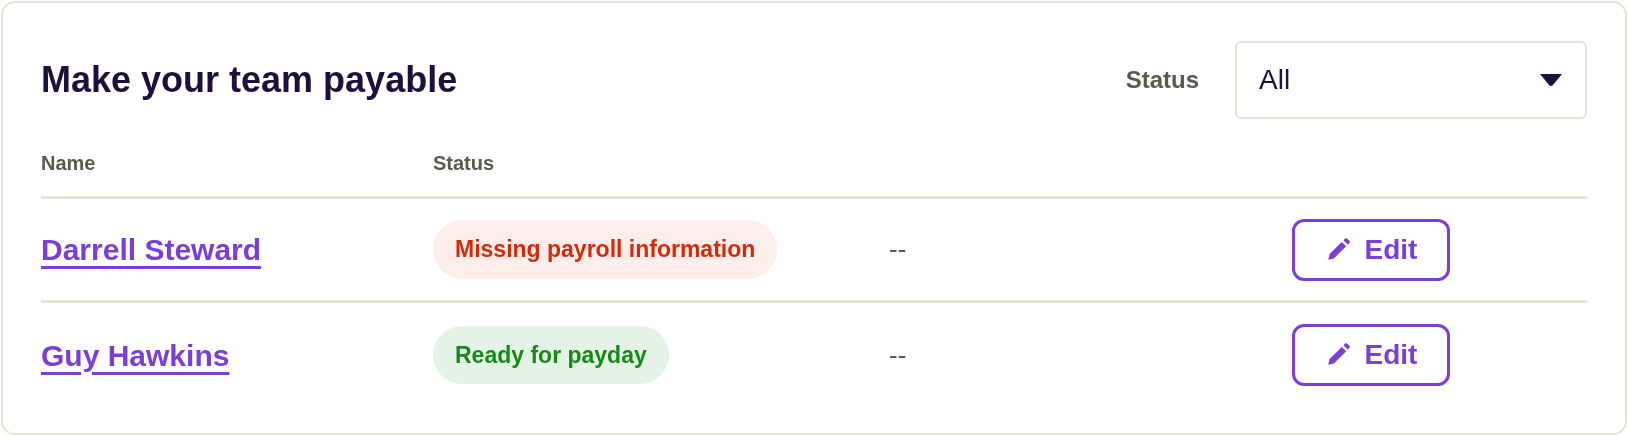  I want to click on page-title: Make your team payable, so click(249, 80).